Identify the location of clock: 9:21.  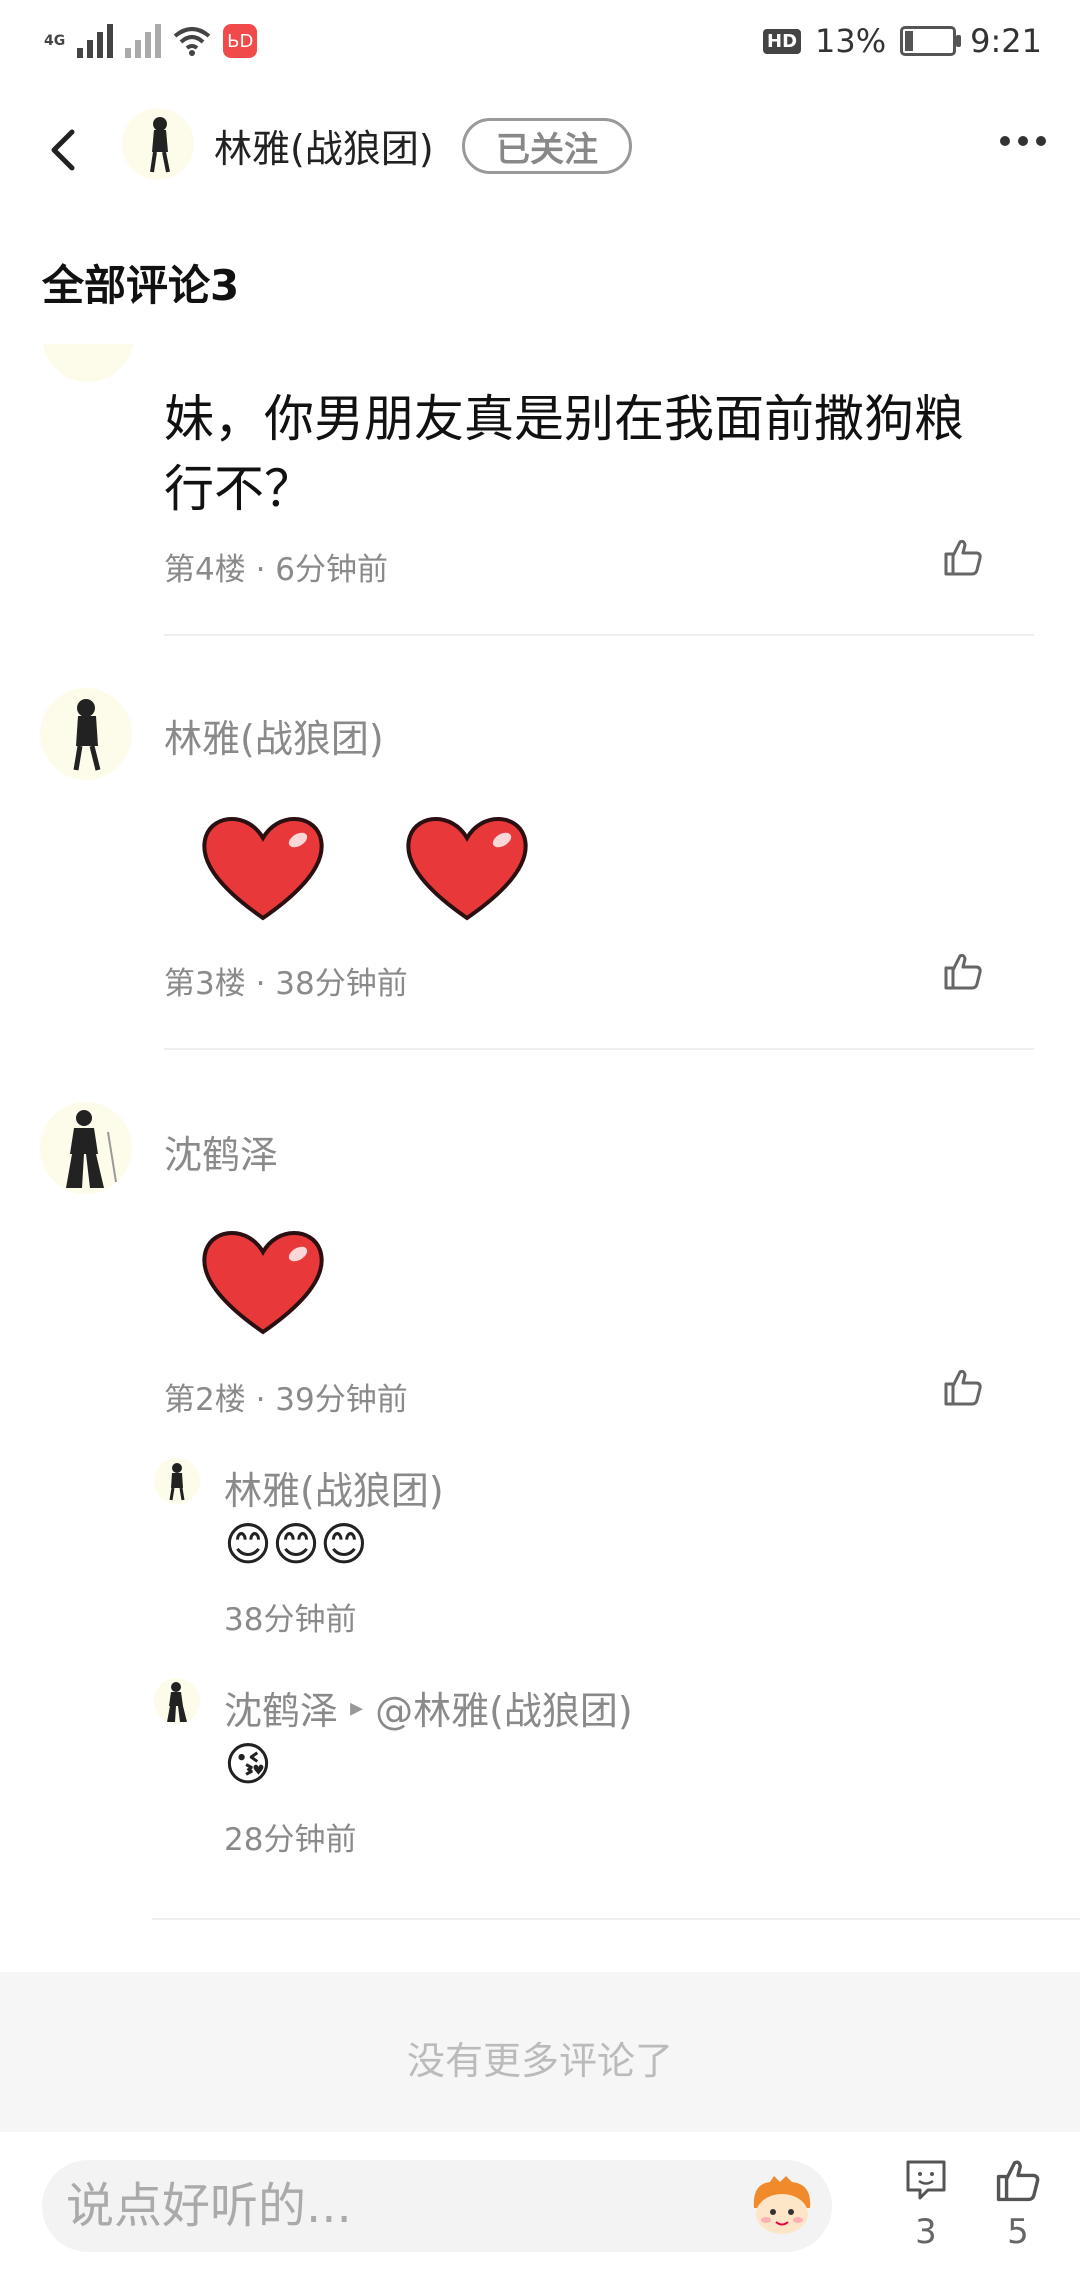
(1006, 41).